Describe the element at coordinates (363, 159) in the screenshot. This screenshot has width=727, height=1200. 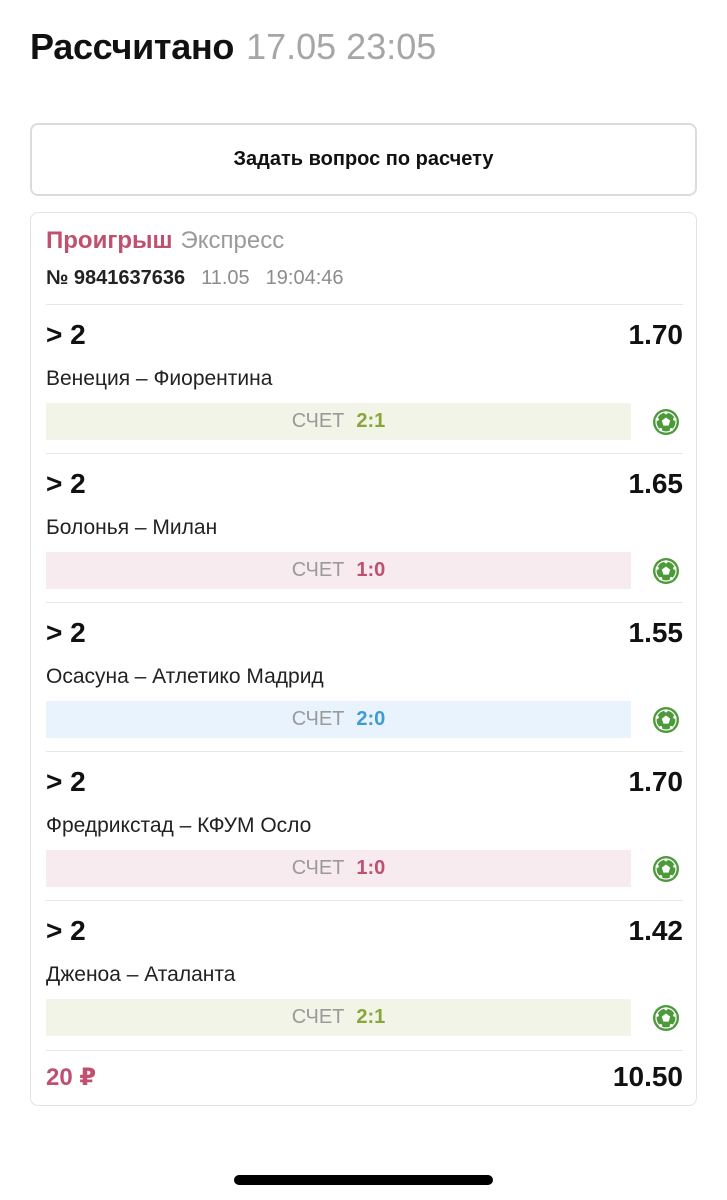
I see `ask-question-button: Задать вопрос по расчету` at that location.